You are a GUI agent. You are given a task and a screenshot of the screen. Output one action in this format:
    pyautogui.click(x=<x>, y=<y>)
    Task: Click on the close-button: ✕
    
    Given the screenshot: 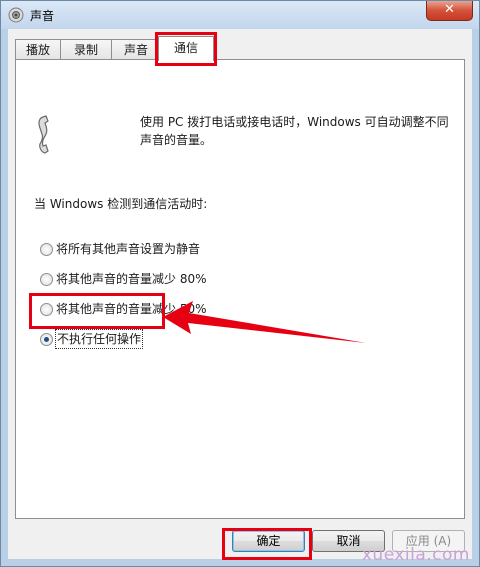 What is the action you would take?
    pyautogui.click(x=449, y=11)
    